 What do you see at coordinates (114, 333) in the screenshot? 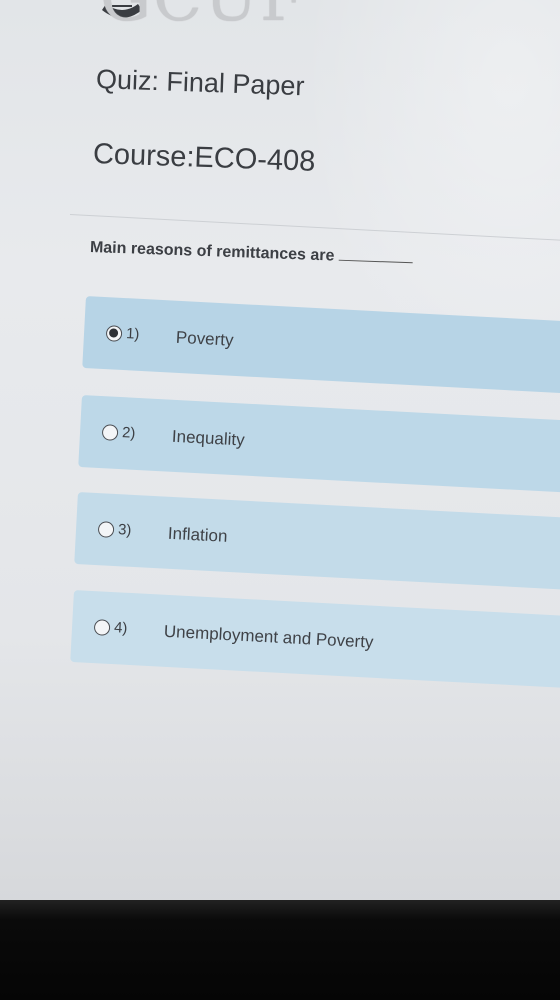
I see `radio-button-selected` at bounding box center [114, 333].